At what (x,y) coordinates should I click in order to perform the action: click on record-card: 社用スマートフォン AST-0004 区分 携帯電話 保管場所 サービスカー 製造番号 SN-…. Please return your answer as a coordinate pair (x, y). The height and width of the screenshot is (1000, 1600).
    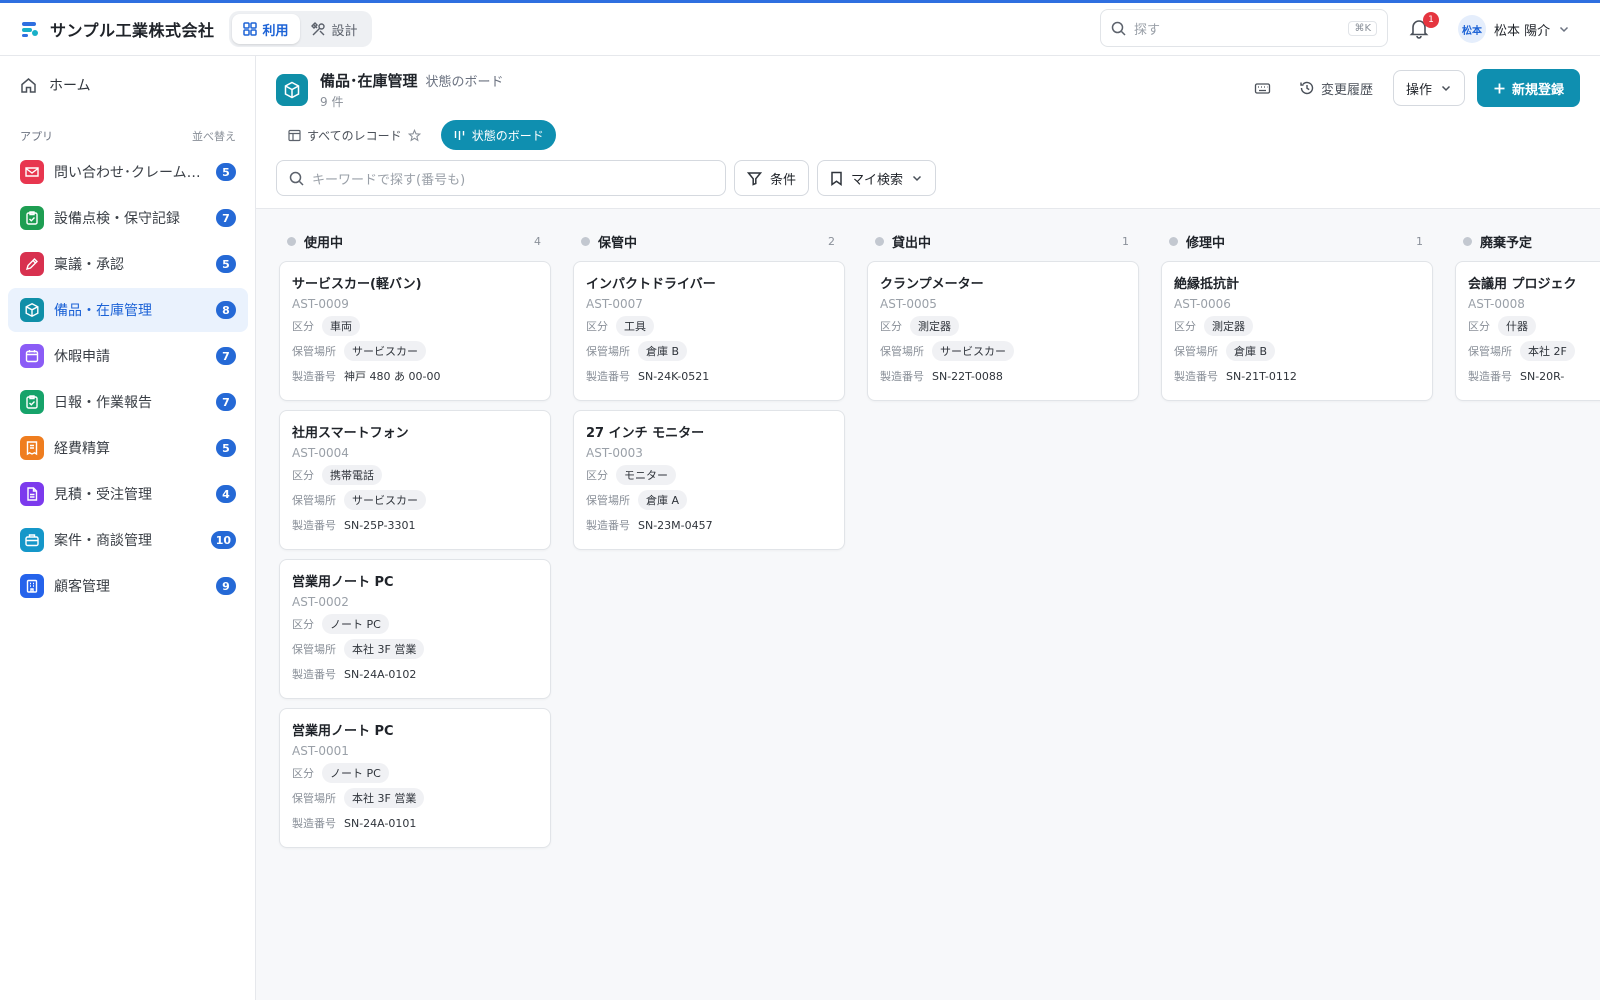
    Looking at the image, I should click on (415, 480).